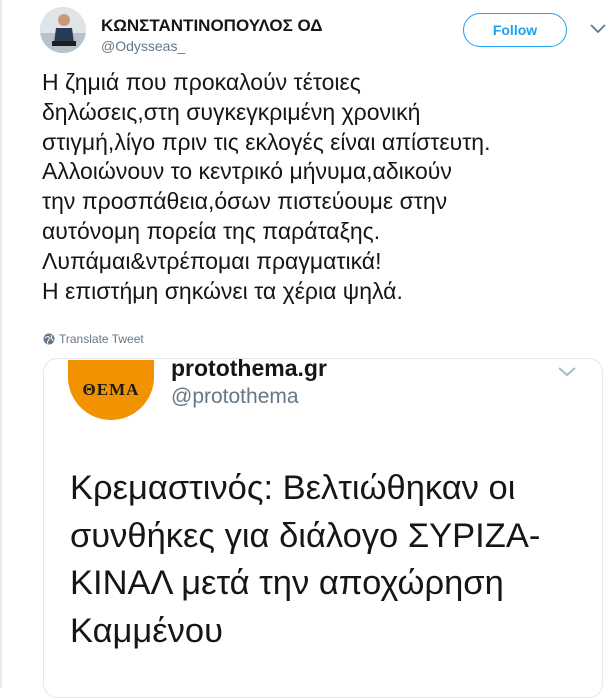 This screenshot has width=616, height=698. Describe the element at coordinates (293, 488) in the screenshot. I see `quoted-text-line: Κρεμαστινός: Βελτιώθηκαν οι` at that location.